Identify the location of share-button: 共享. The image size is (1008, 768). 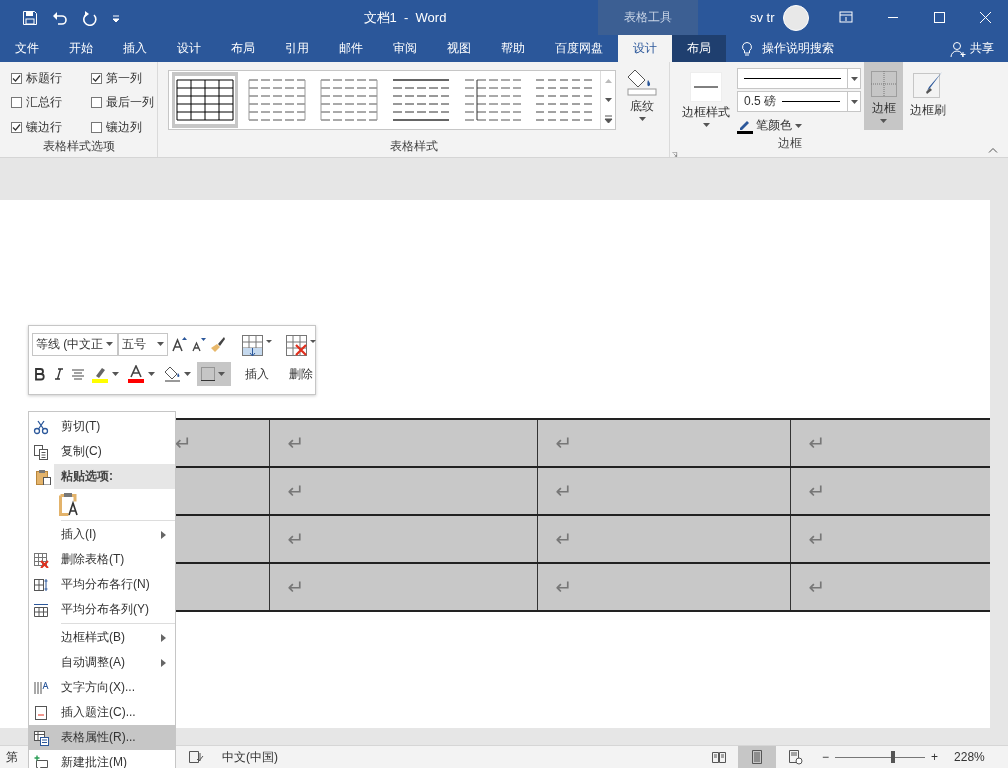
(982, 48).